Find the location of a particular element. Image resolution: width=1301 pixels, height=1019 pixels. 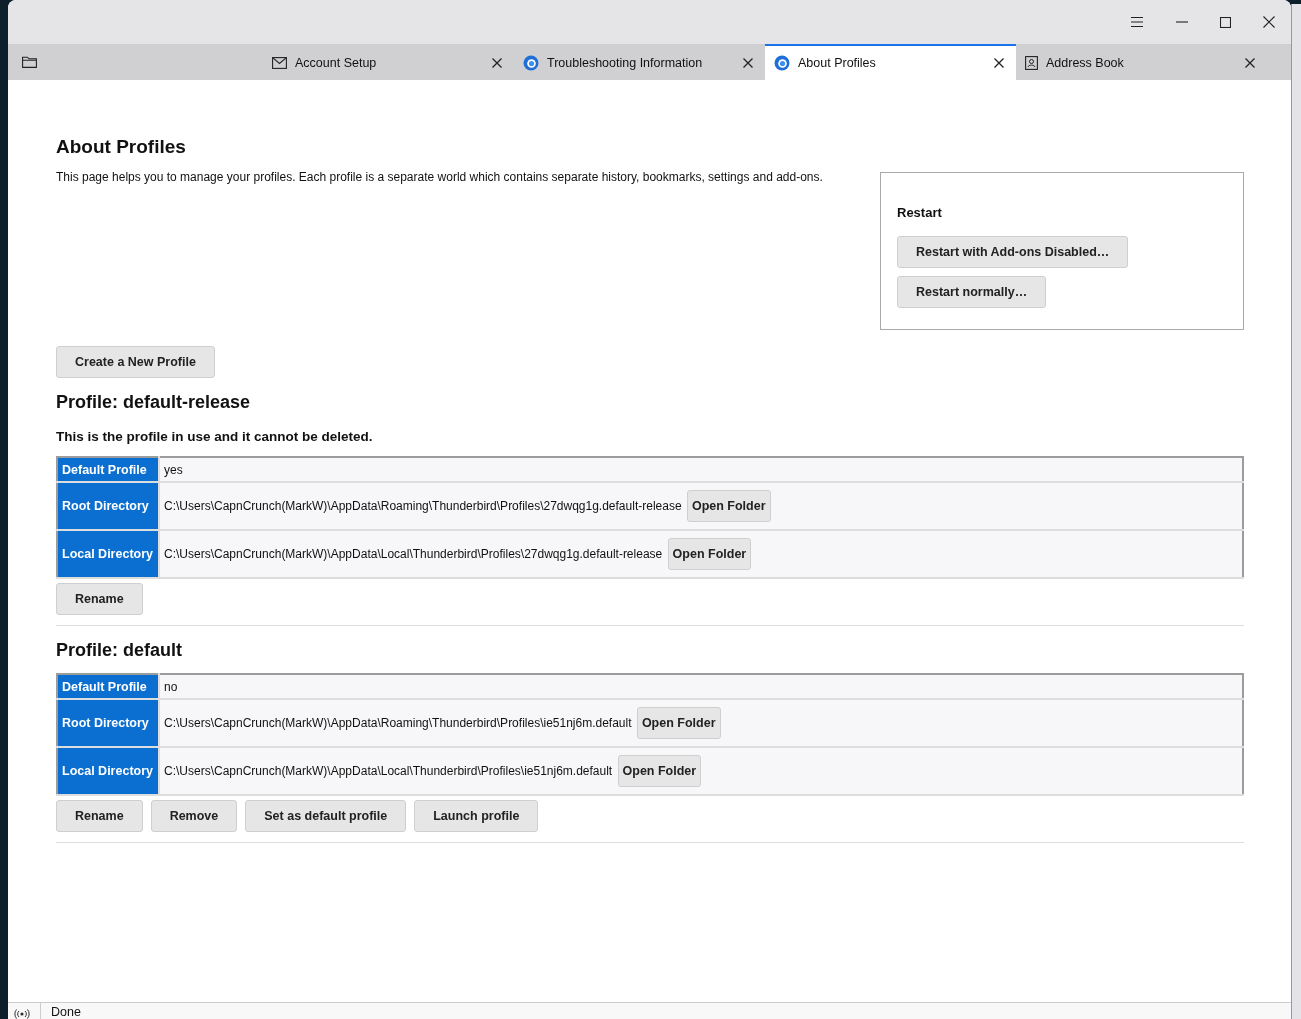

profile-note: This is the profile in use and it cannot be deleted. is located at coordinates (215, 436).